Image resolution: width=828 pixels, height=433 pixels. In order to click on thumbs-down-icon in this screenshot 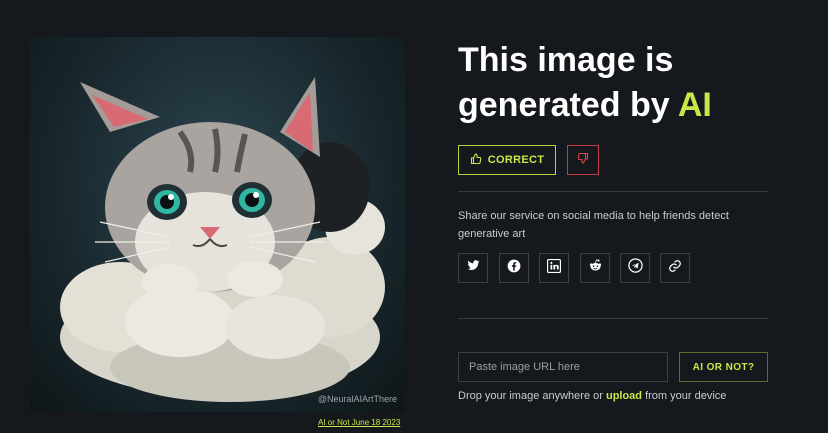, I will do `click(583, 160)`.